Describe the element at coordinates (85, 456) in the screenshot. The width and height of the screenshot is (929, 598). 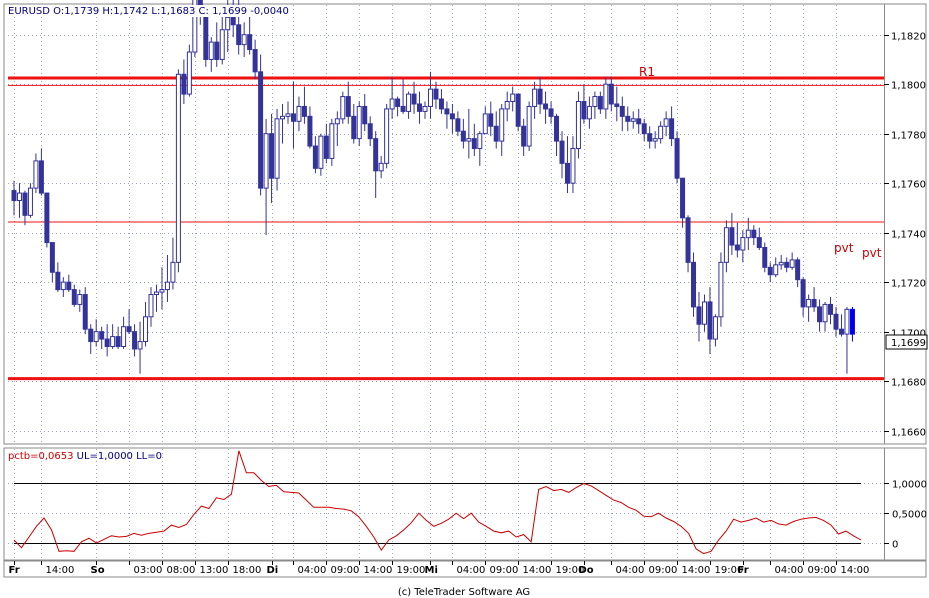
I see `indicator-header: pctb=0,0653 UL=1,0000 LL=0` at that location.